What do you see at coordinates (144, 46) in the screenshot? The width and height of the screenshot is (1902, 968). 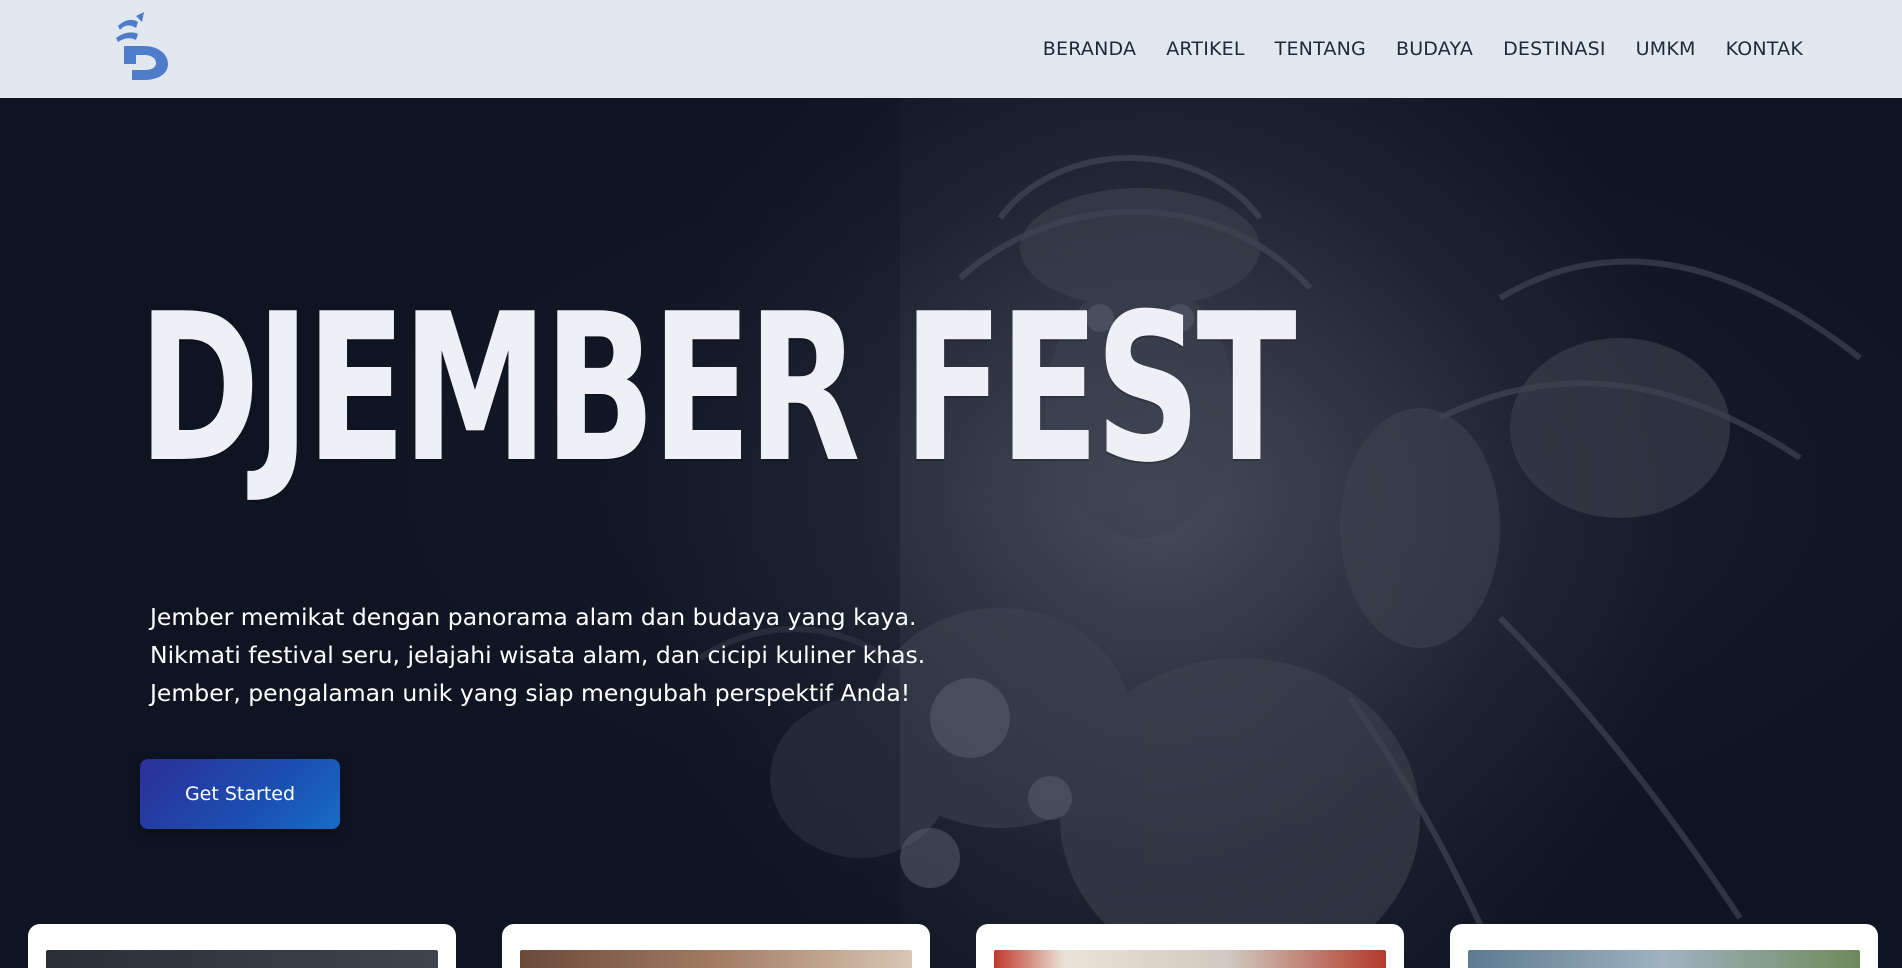 I see `djember-logo-icon` at bounding box center [144, 46].